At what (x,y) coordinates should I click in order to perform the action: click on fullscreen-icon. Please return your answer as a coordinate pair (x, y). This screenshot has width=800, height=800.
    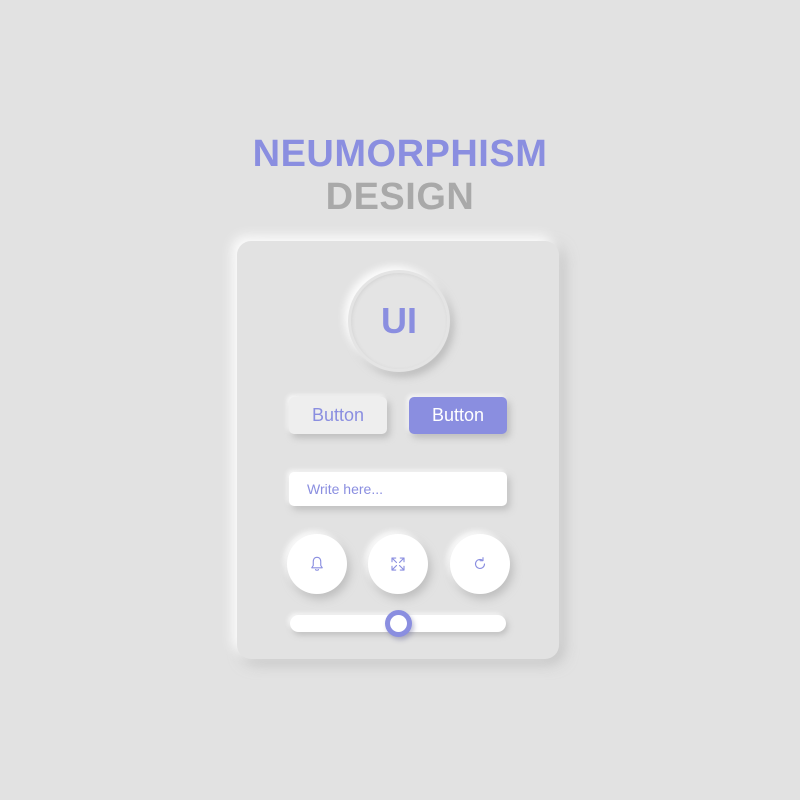
    Looking at the image, I should click on (398, 564).